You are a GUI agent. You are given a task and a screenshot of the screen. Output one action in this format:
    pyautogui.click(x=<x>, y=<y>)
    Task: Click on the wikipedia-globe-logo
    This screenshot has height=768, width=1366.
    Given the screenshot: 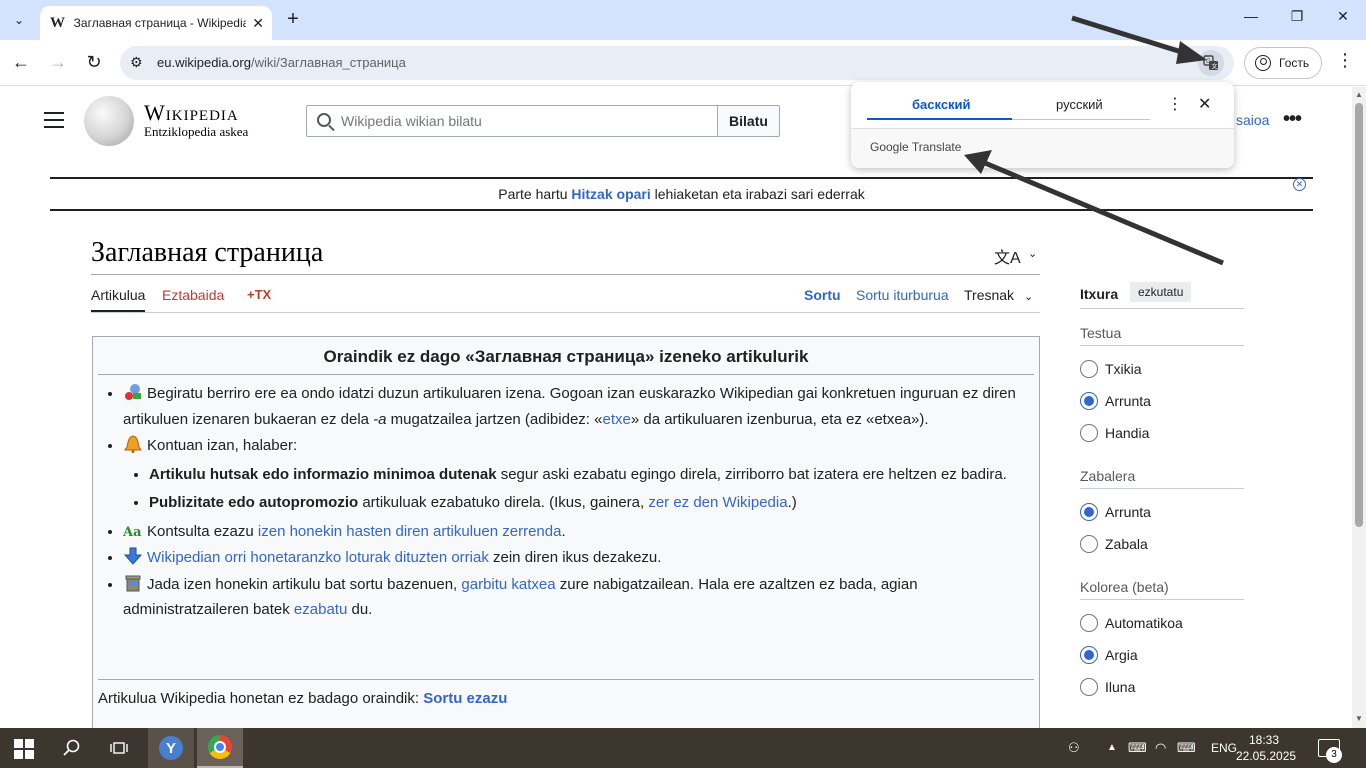 What is the action you would take?
    pyautogui.click(x=109, y=121)
    